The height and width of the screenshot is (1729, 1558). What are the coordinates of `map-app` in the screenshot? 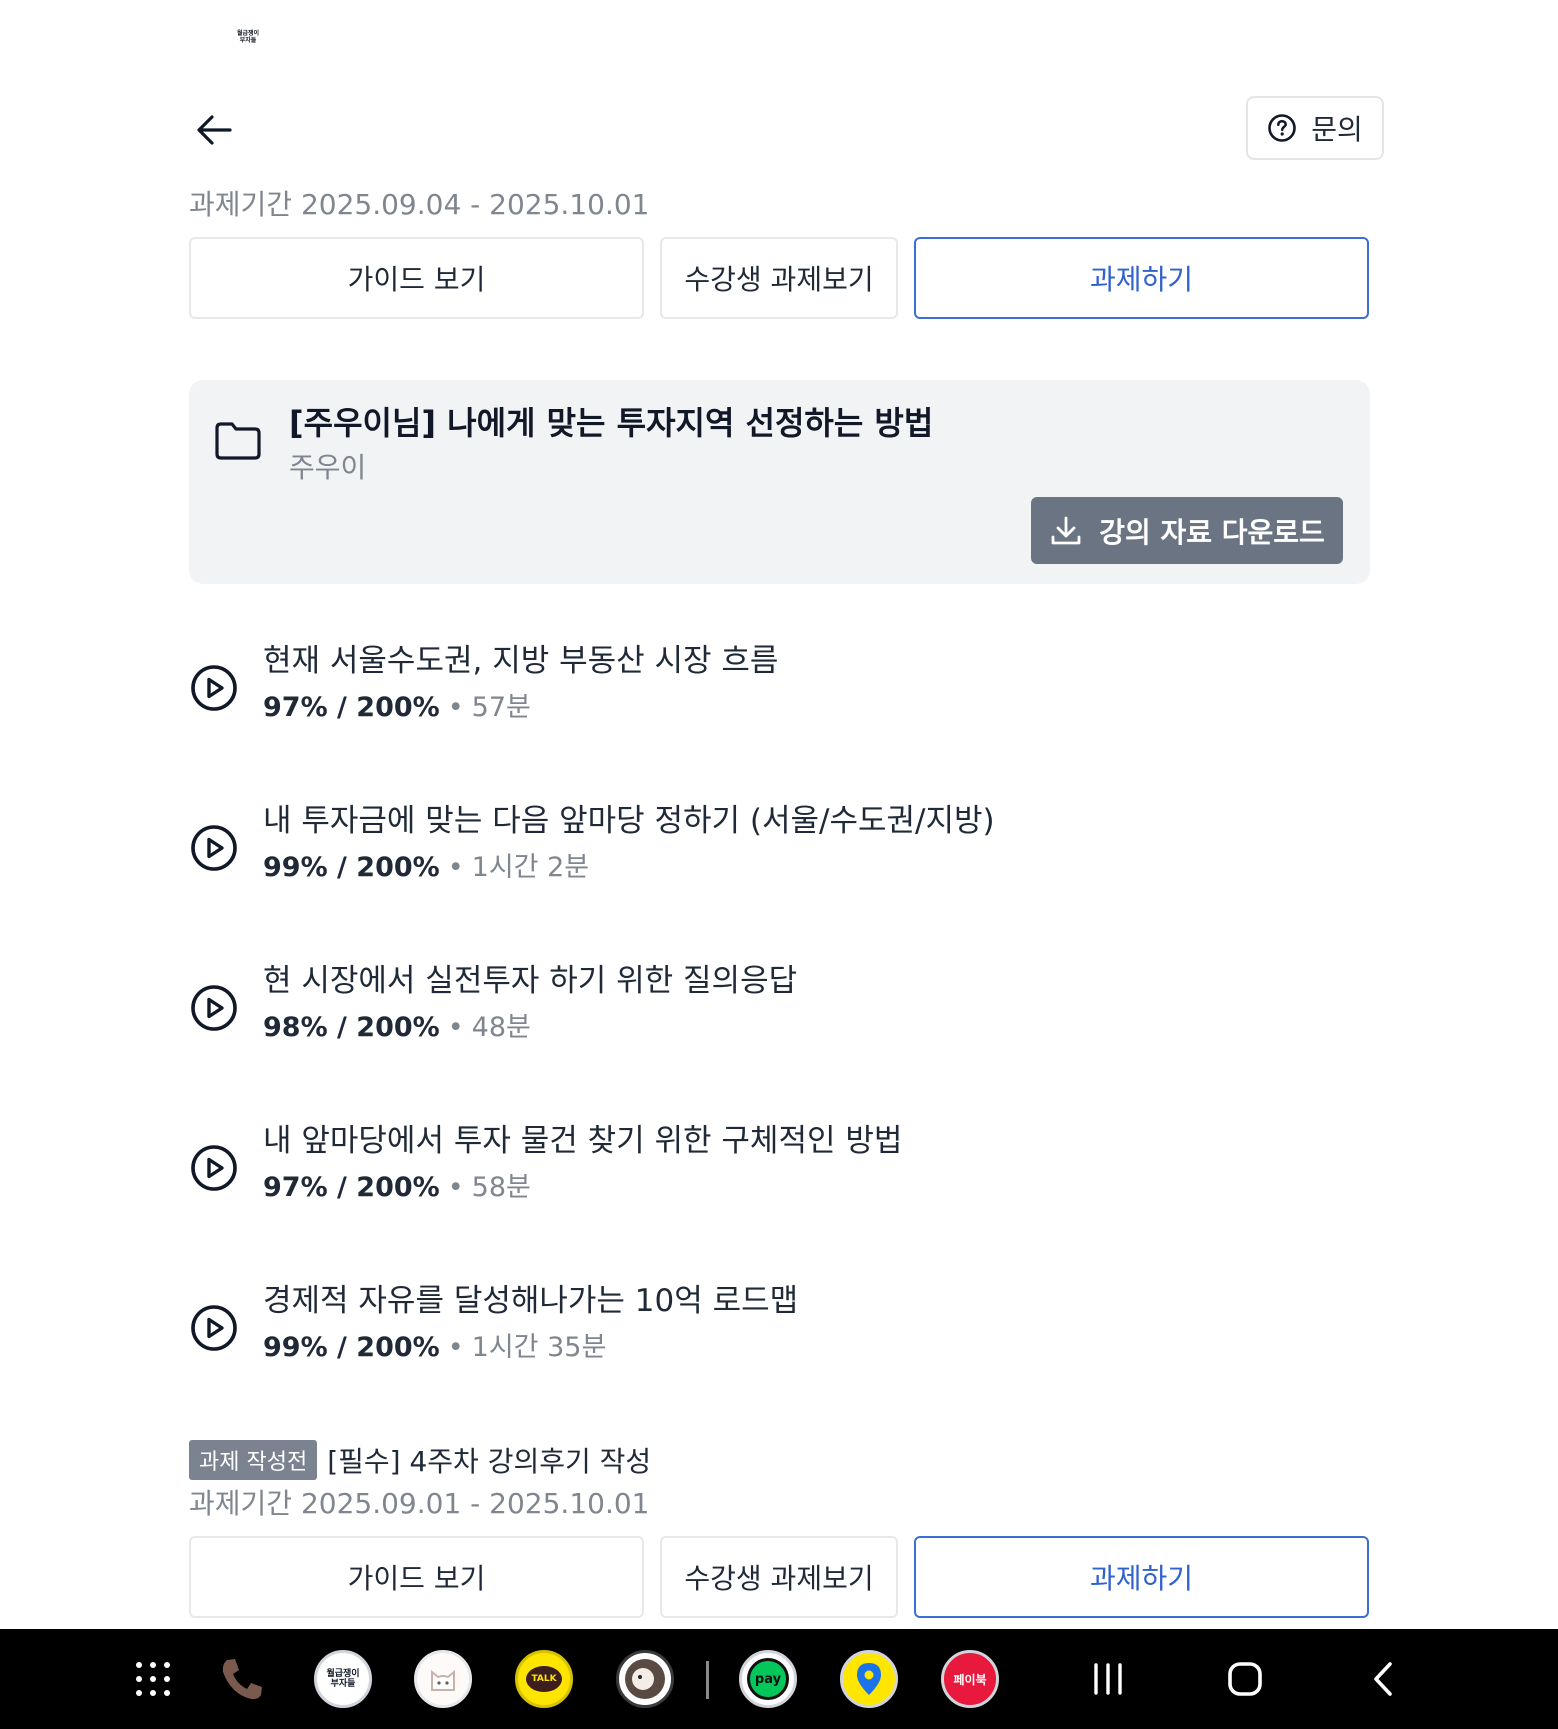 It's located at (869, 1679).